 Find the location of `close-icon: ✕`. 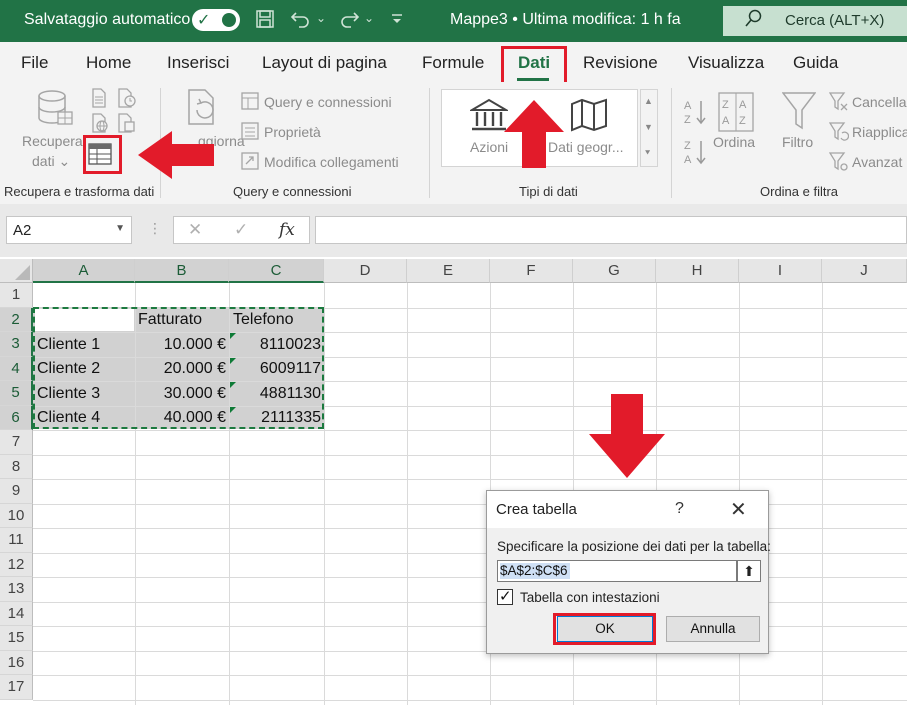

close-icon: ✕ is located at coordinates (738, 509).